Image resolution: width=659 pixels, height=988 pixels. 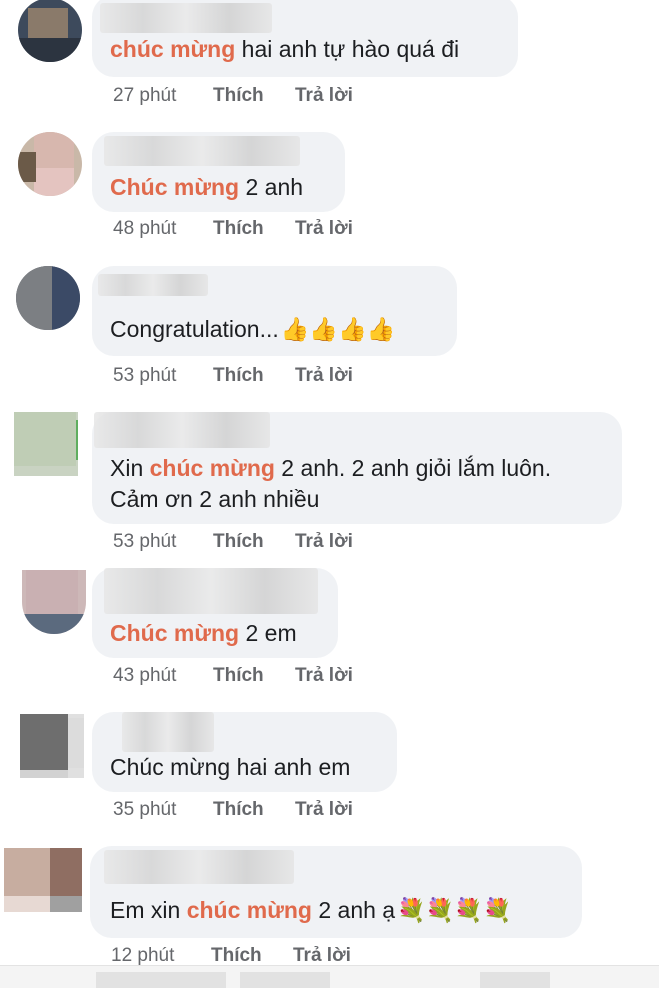 What do you see at coordinates (145, 675) in the screenshot?
I see `timestamp: 43 phút` at bounding box center [145, 675].